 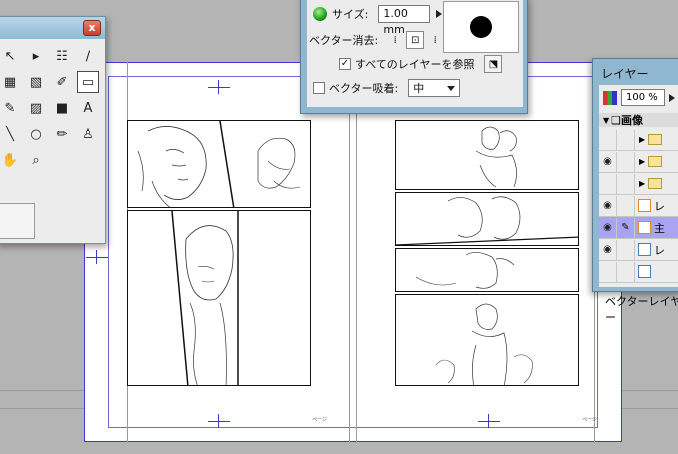 What do you see at coordinates (395, 40) in the screenshot?
I see `erase-touched-icon: ⁞` at bounding box center [395, 40].